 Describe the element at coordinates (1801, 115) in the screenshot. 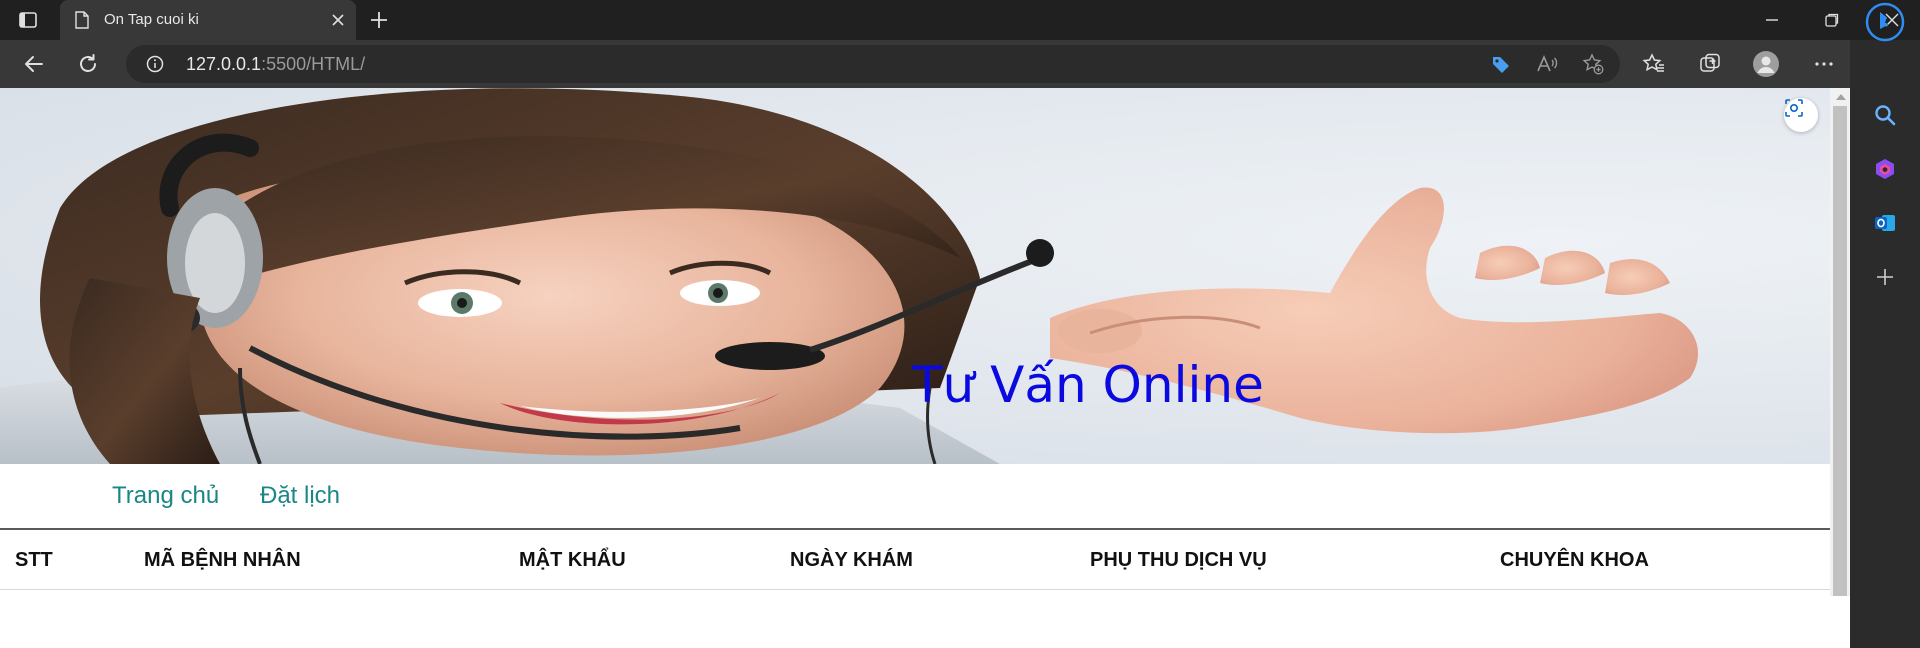

I see `visual-search-icon` at that location.